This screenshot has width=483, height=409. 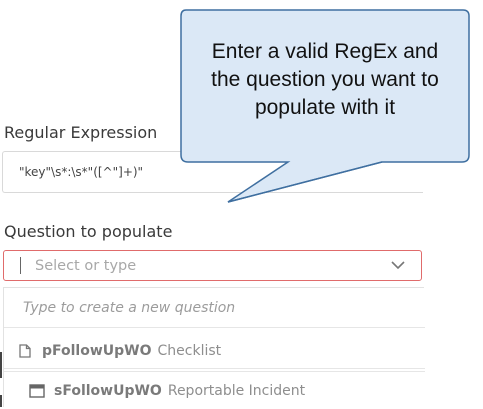 I want to click on question-select: Select or type, so click(x=212, y=265).